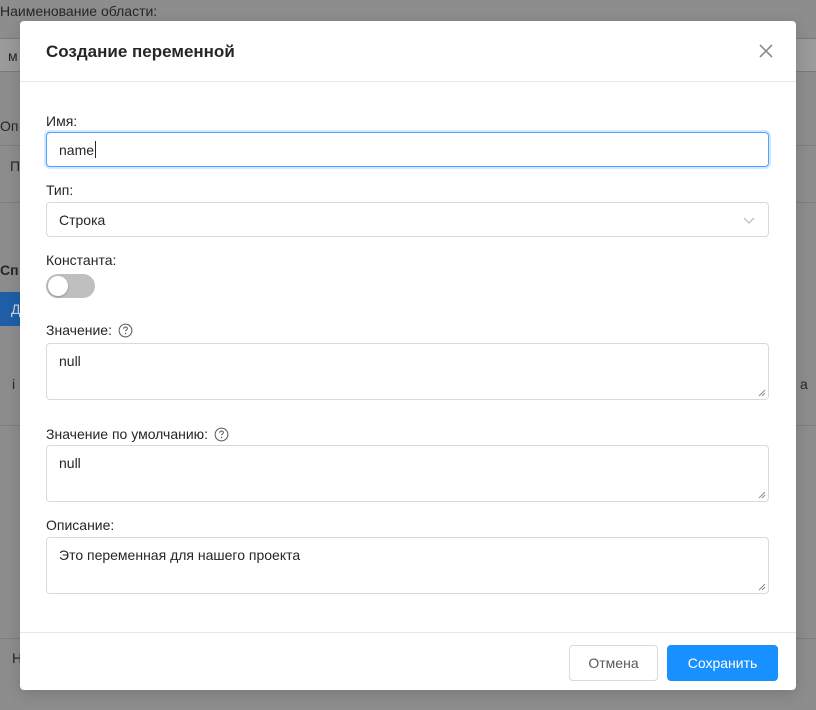  I want to click on description-label-text: Описание:, so click(80, 525).